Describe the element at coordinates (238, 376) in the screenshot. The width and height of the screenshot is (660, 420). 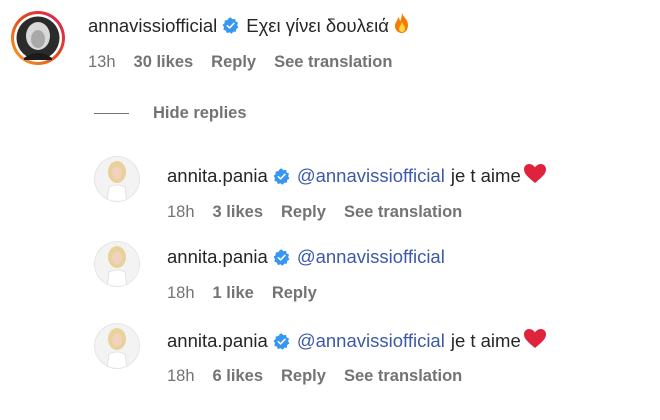
I see `likes-count: 6 likes` at that location.